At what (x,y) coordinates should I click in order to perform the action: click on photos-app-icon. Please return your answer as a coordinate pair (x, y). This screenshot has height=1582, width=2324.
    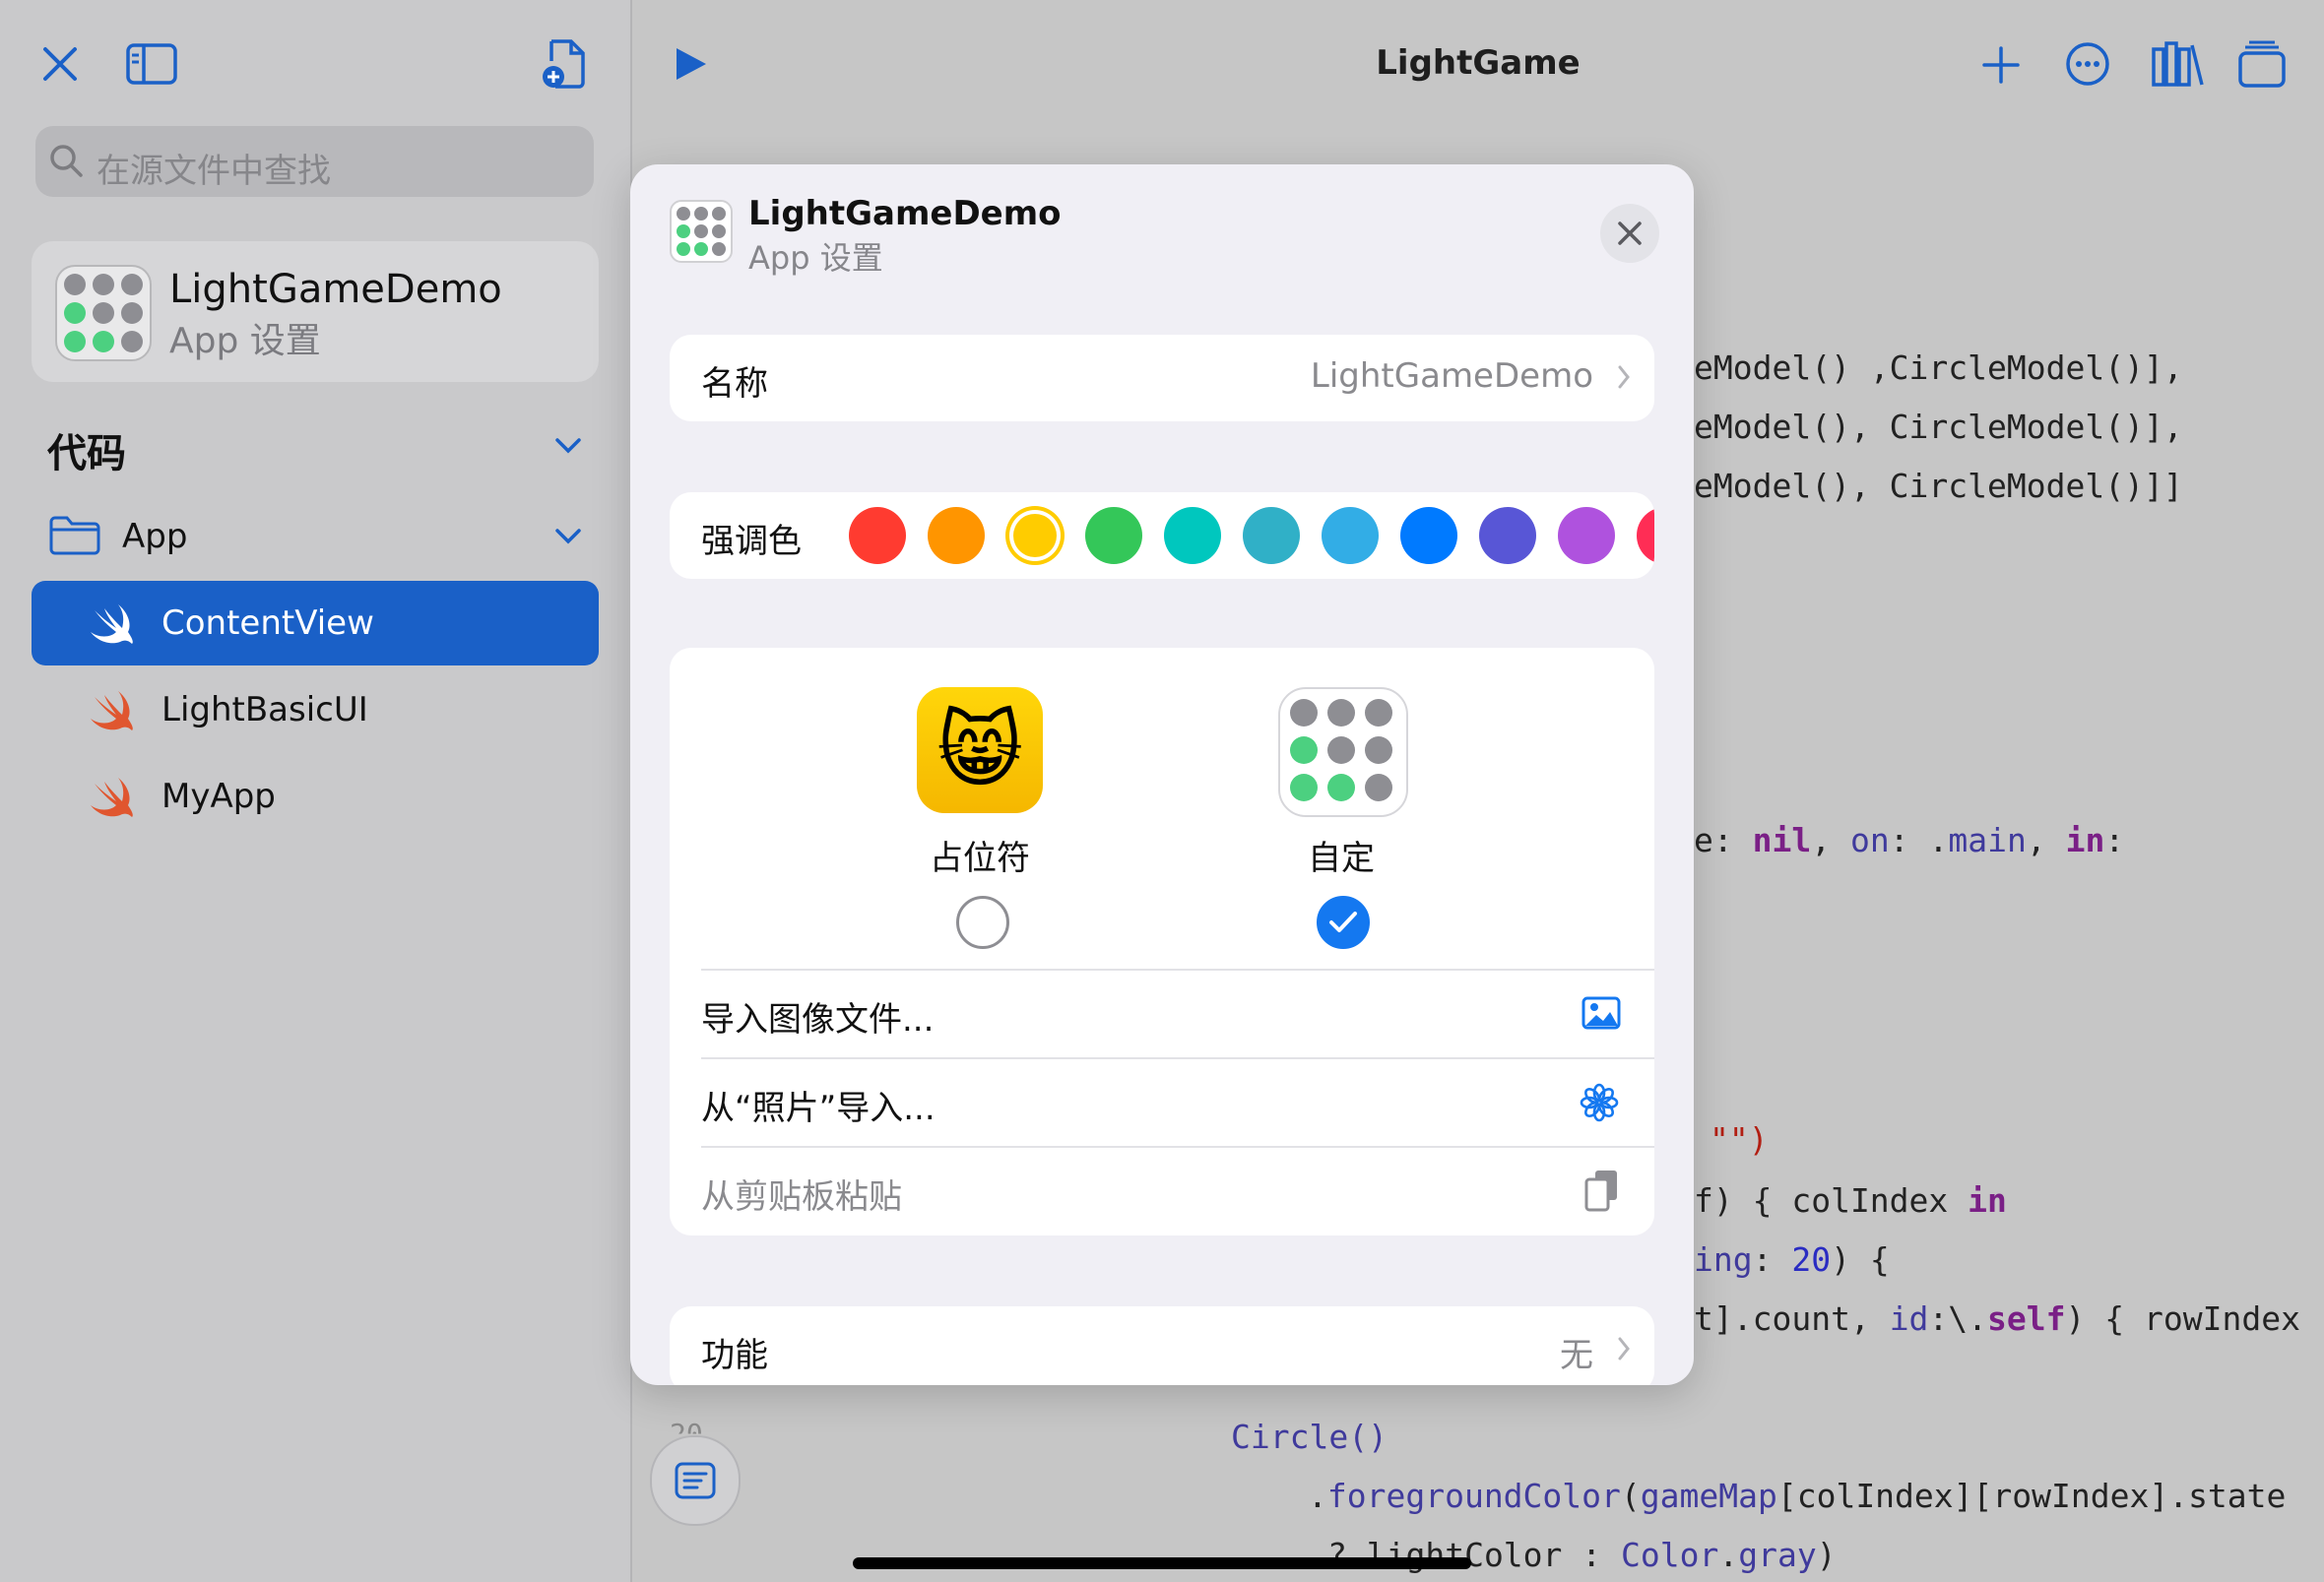
    Looking at the image, I should click on (1600, 1102).